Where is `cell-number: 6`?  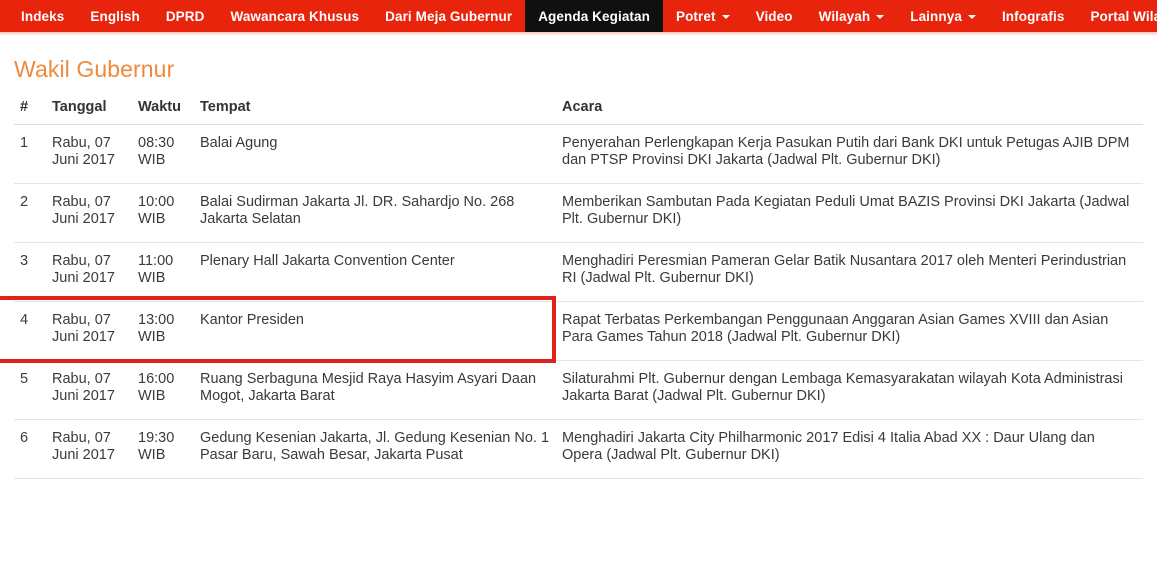
cell-number: 6 is located at coordinates (30, 449).